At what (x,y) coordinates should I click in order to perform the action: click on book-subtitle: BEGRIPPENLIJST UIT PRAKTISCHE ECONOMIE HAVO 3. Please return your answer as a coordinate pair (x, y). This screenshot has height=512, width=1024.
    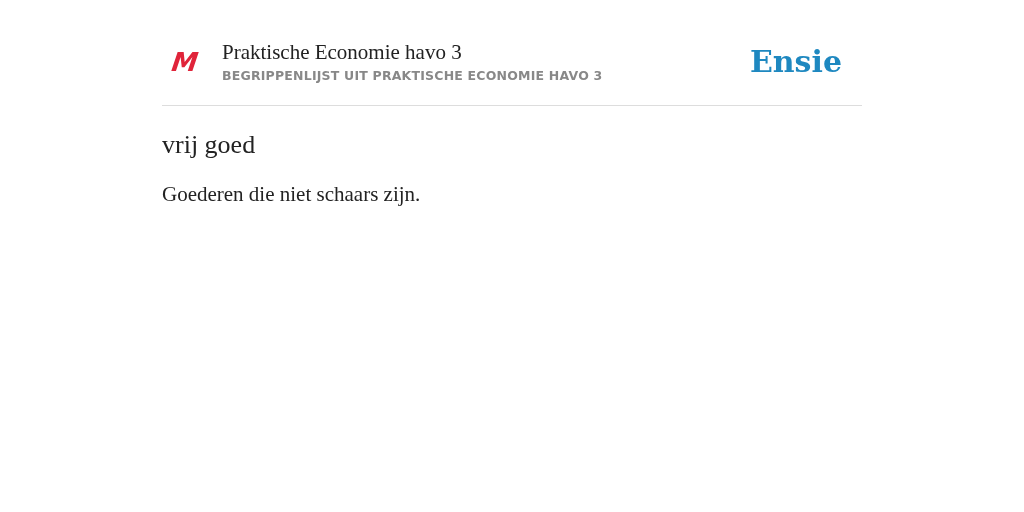
    Looking at the image, I should click on (413, 75).